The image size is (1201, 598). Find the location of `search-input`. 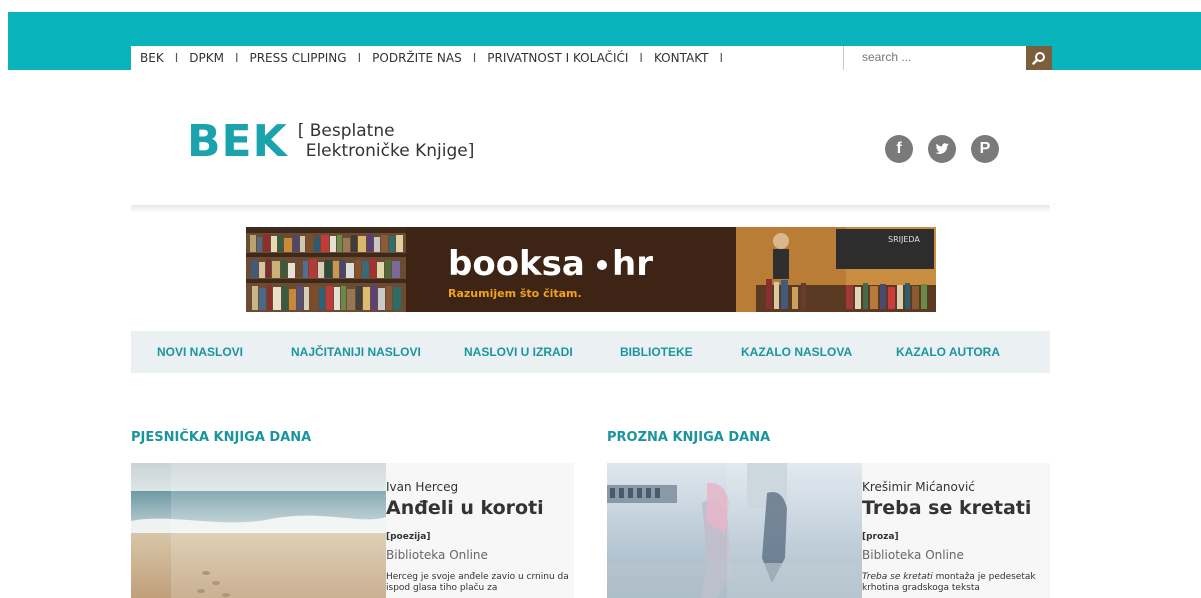

search-input is located at coordinates (938, 57).